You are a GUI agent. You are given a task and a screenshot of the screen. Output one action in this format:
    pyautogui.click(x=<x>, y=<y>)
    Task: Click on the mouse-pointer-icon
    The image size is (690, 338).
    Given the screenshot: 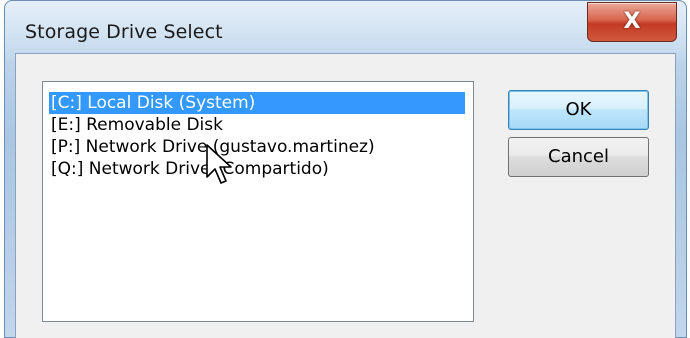 What is the action you would take?
    pyautogui.click(x=219, y=164)
    